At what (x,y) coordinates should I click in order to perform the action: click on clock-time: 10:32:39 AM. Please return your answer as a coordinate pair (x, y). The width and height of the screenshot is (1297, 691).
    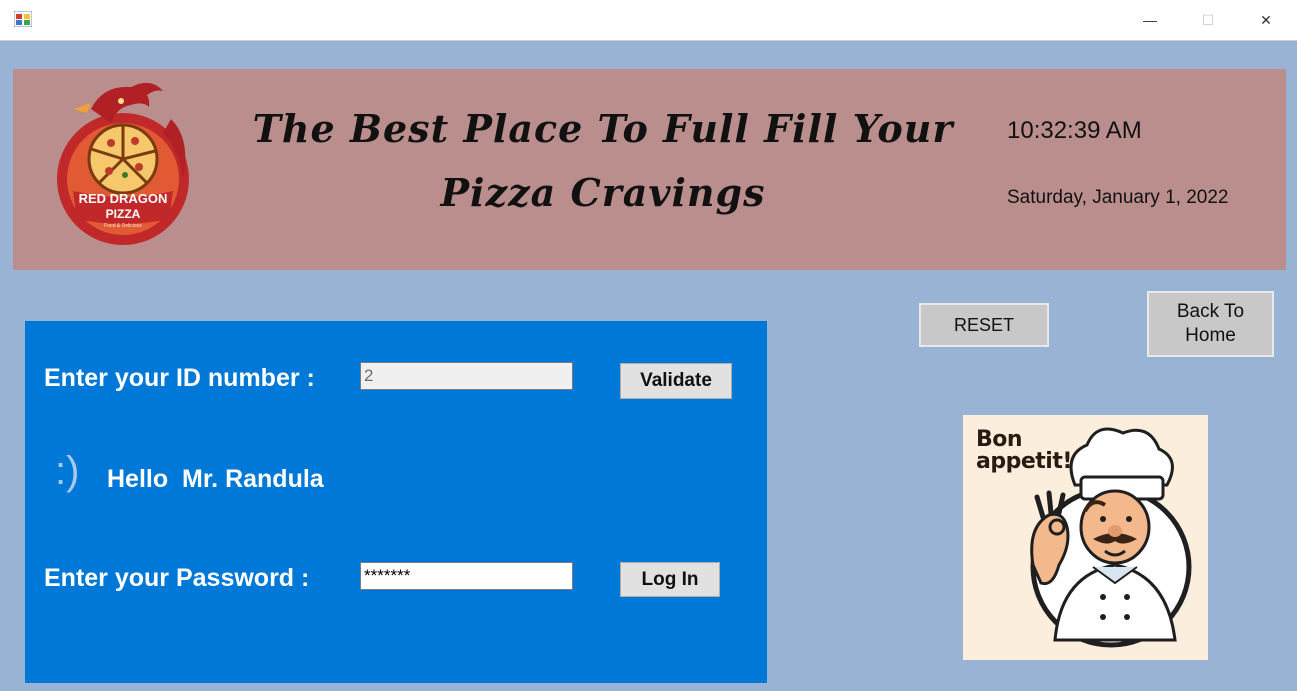
    Looking at the image, I should click on (1074, 130).